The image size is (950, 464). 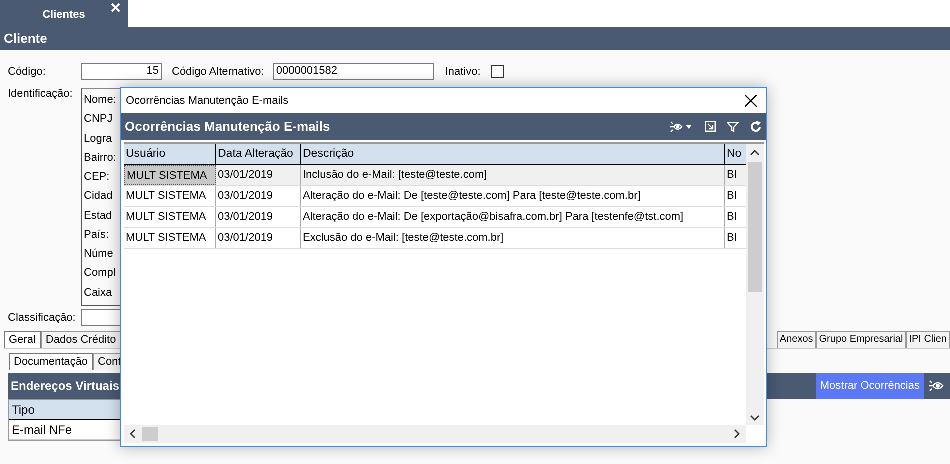 What do you see at coordinates (756, 126) in the screenshot?
I see `refresh-icon` at bounding box center [756, 126].